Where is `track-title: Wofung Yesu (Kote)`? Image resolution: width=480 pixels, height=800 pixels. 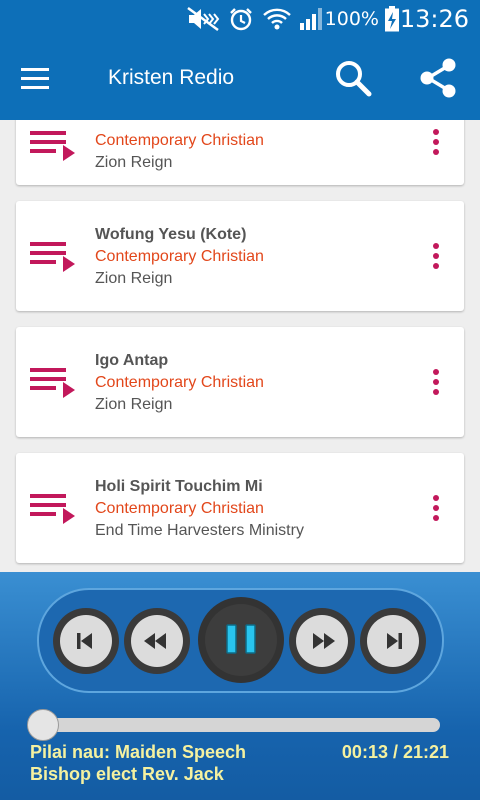
track-title: Wofung Yesu (Kote) is located at coordinates (171, 234).